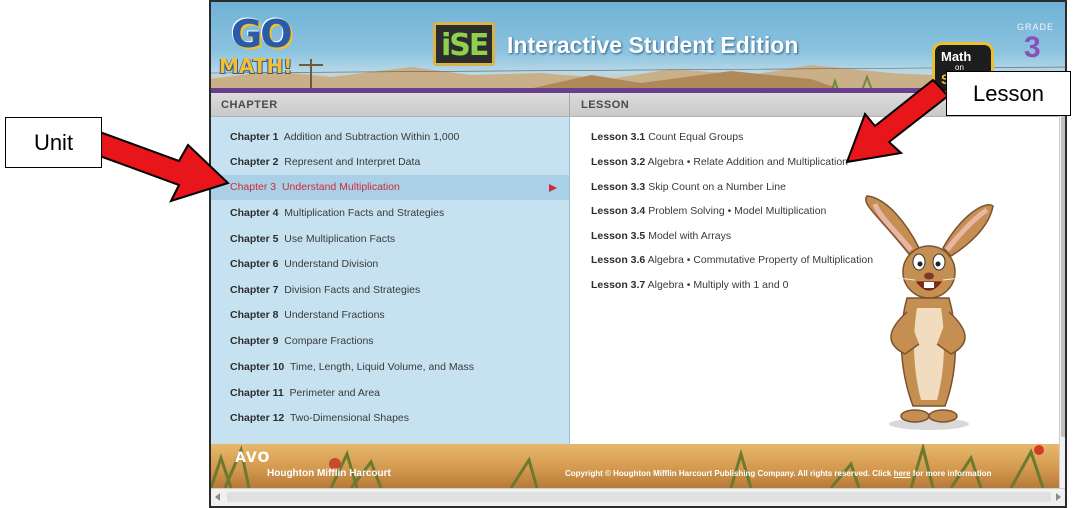 This screenshot has height=508, width=1079. Describe the element at coordinates (254, 137) in the screenshot. I see `chapter-number: Chapter 1` at that location.